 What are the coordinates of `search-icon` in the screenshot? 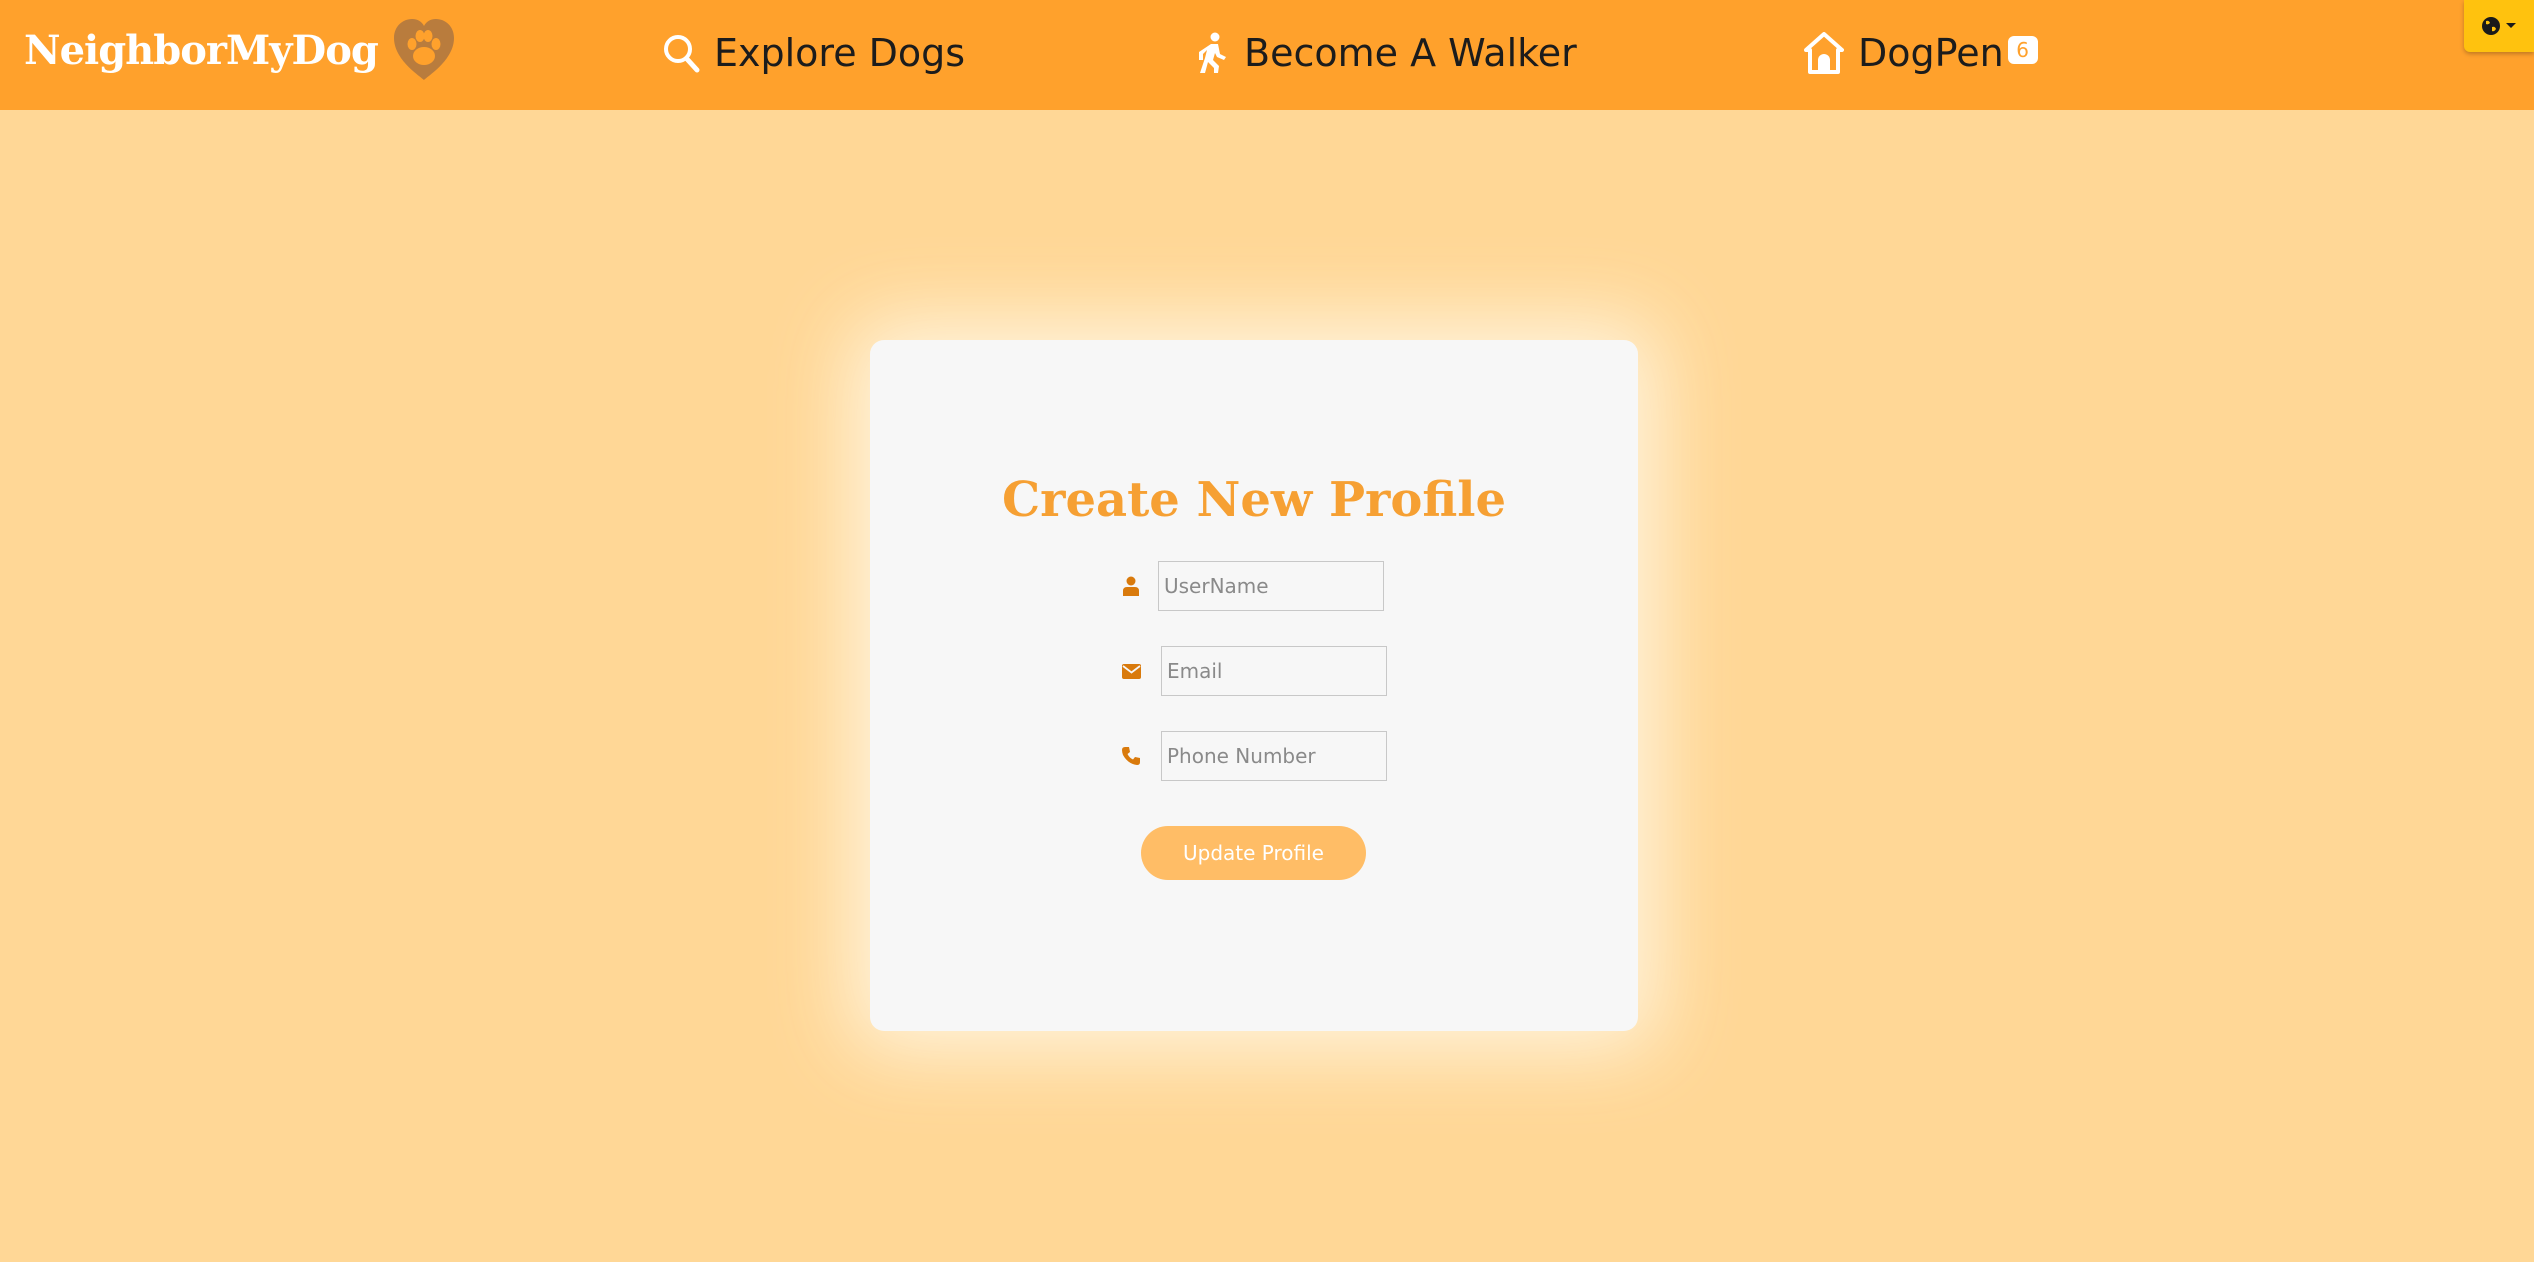 It's located at (682, 54).